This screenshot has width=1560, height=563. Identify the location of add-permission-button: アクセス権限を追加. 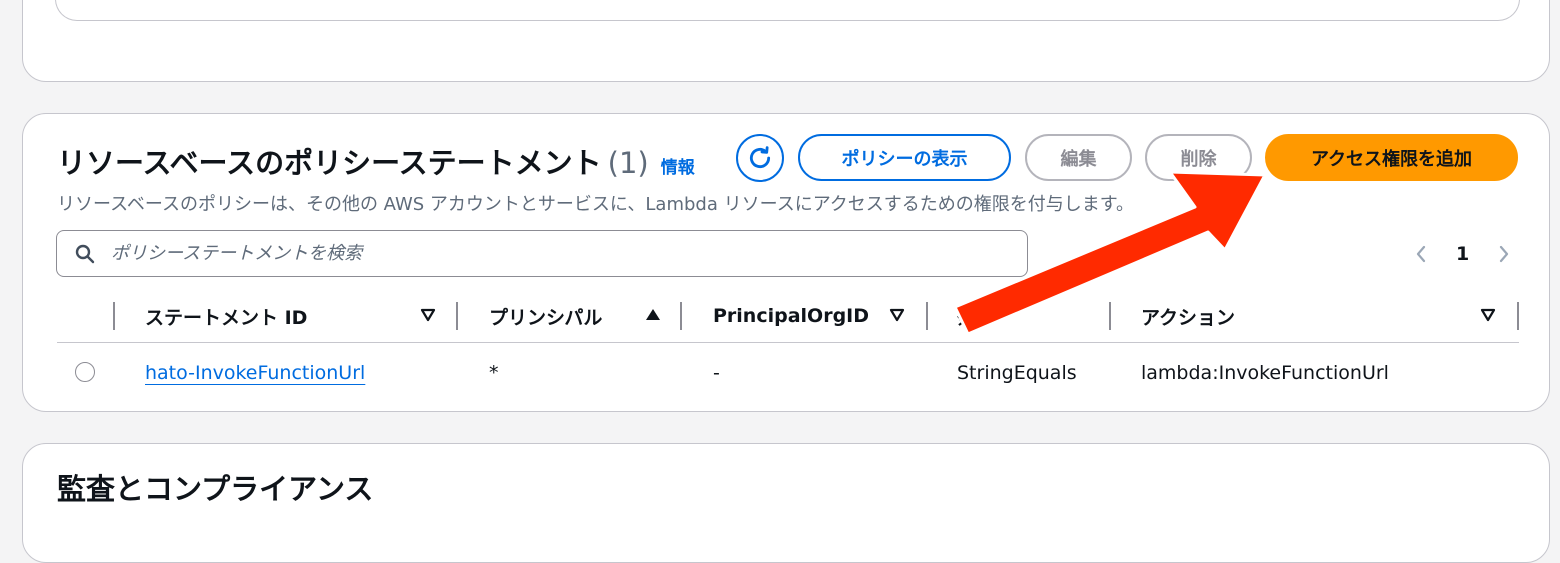
(1391, 157).